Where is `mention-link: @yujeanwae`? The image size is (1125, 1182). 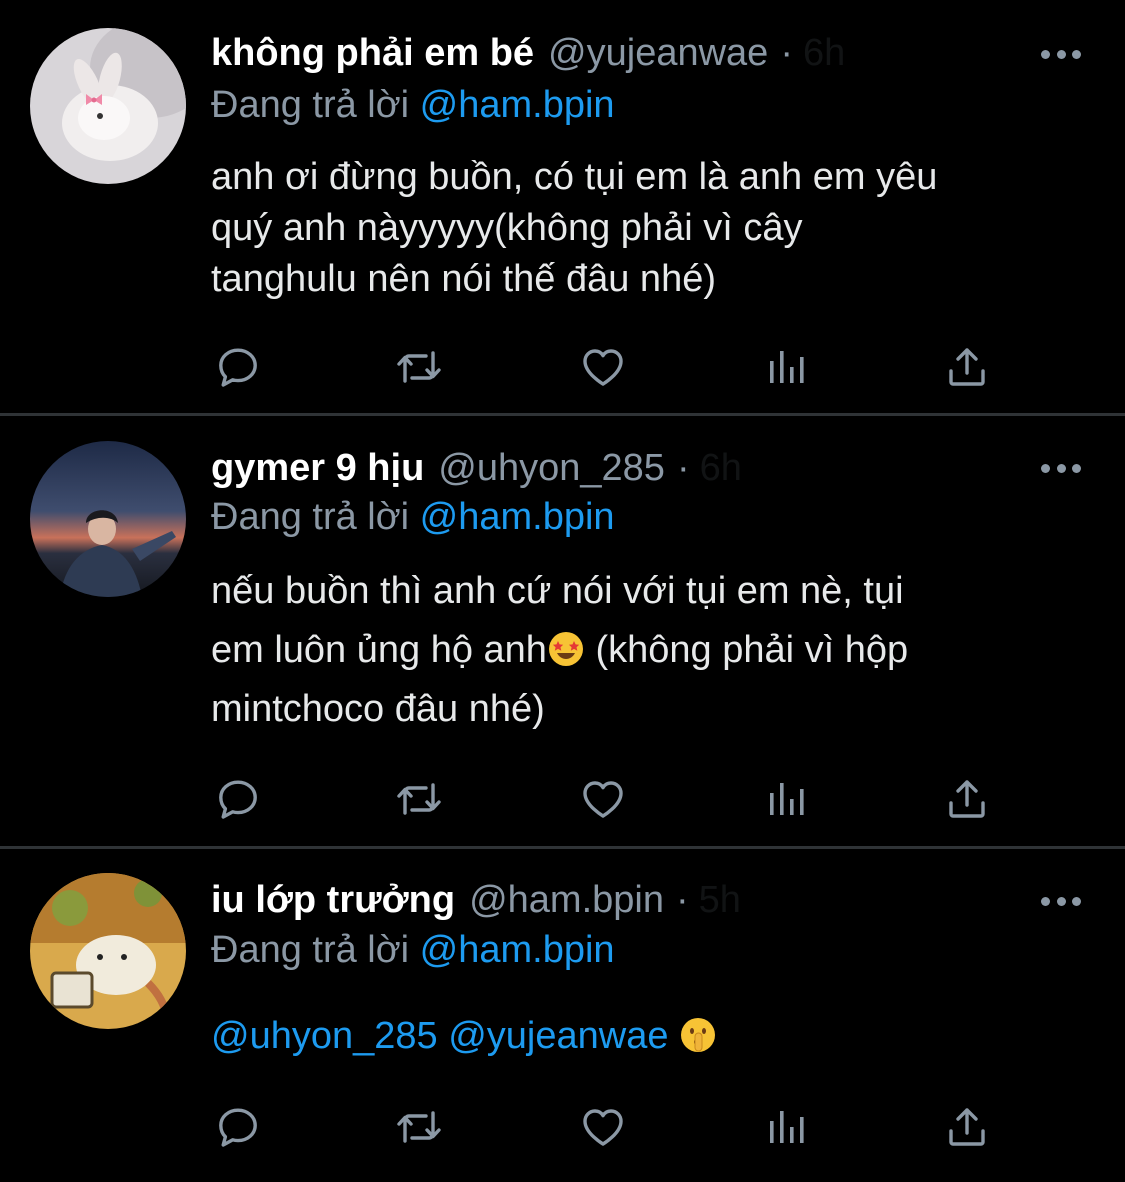 mention-link: @yujeanwae is located at coordinates (558, 1036).